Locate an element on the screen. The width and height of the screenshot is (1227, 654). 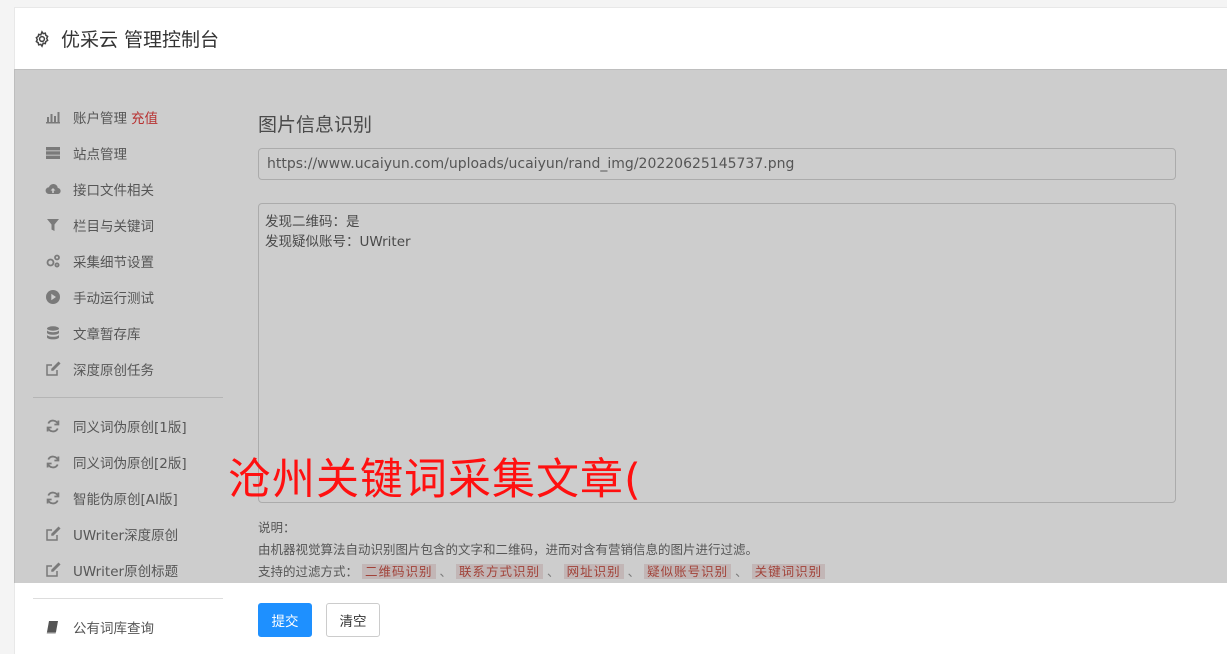
sidebar-item-account: 账户管理 充值 is located at coordinates (101, 117).